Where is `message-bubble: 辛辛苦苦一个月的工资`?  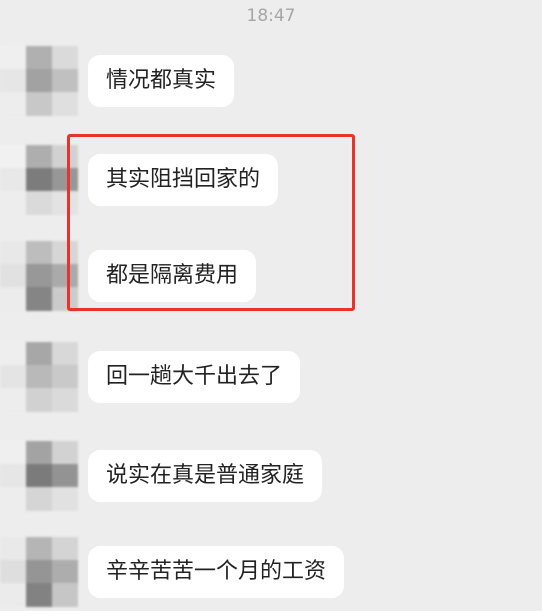 message-bubble: 辛辛苦苦一个月的工资 is located at coordinates (216, 572).